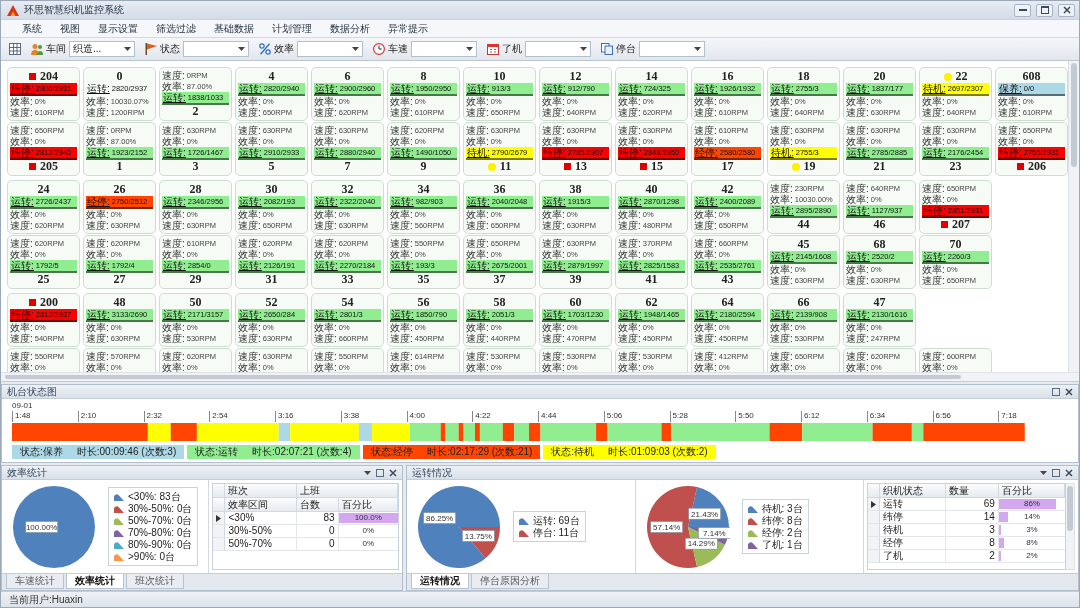 The image size is (1080, 608). What do you see at coordinates (493, 49) in the screenshot?
I see `calendar-icon` at bounding box center [493, 49].